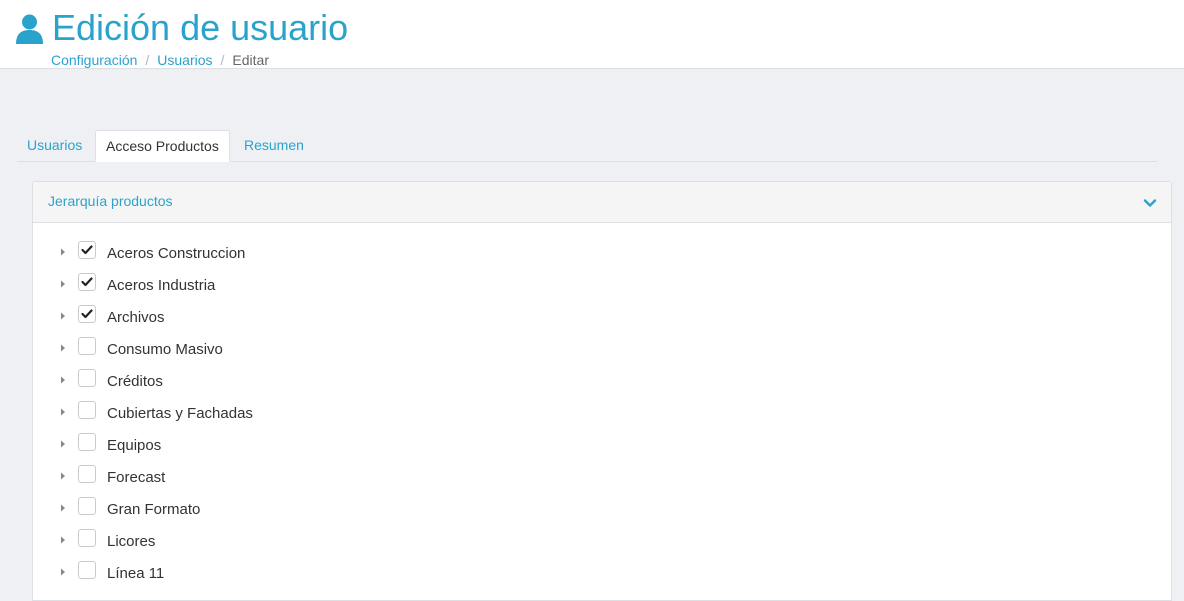  Describe the element at coordinates (136, 573) in the screenshot. I see `tree-item-label: Línea 11` at that location.